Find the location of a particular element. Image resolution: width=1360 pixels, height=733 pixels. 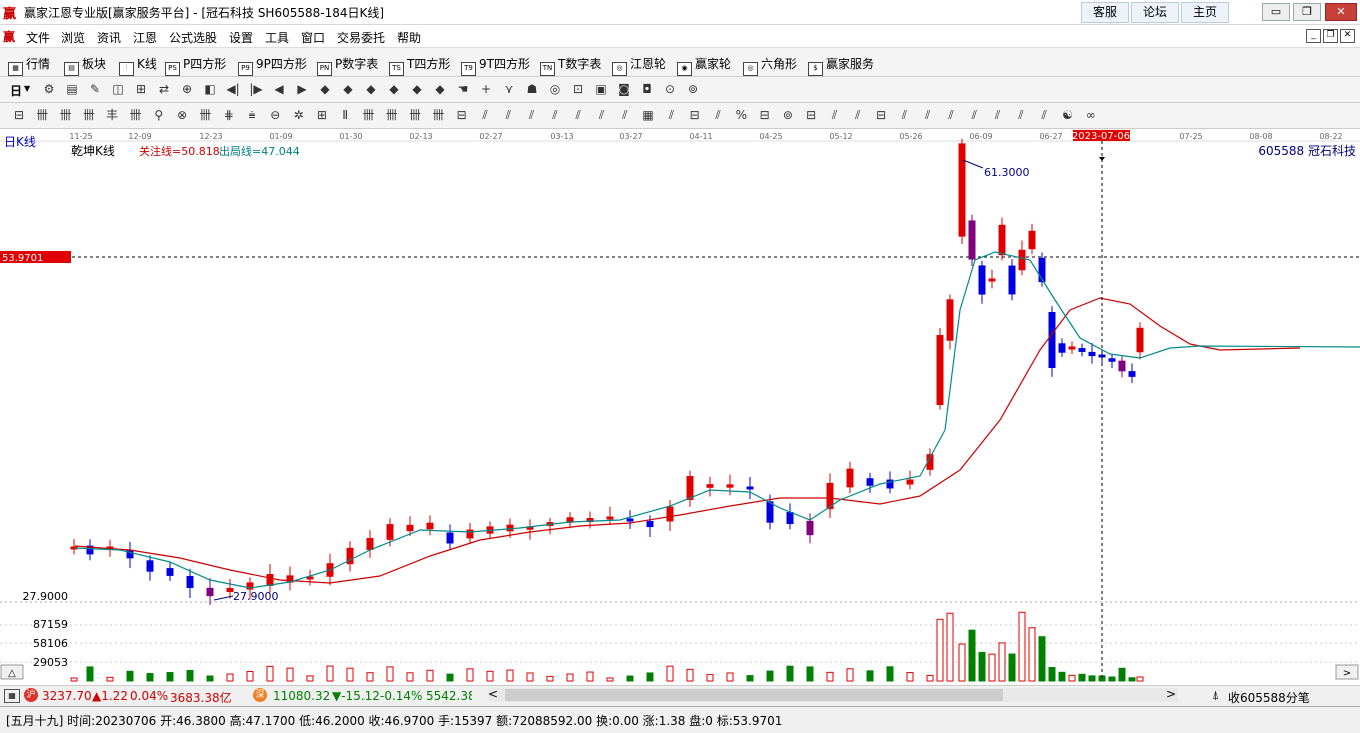

toolbar-tool-icon: ⊡ is located at coordinates (578, 89).